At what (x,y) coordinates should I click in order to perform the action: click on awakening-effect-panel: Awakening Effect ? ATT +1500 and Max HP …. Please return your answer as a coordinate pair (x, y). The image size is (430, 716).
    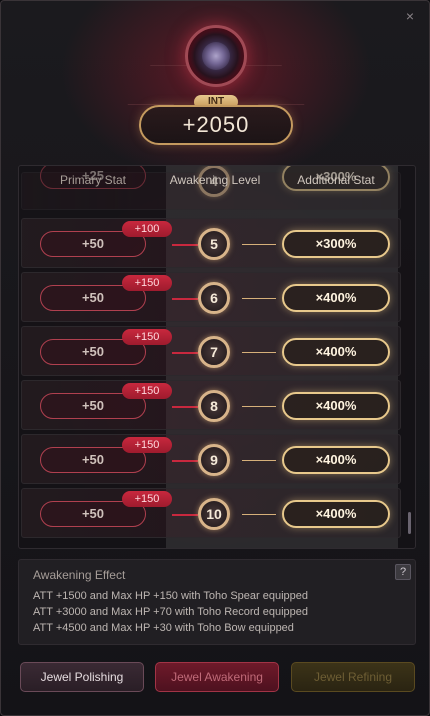
    Looking at the image, I should click on (217, 602).